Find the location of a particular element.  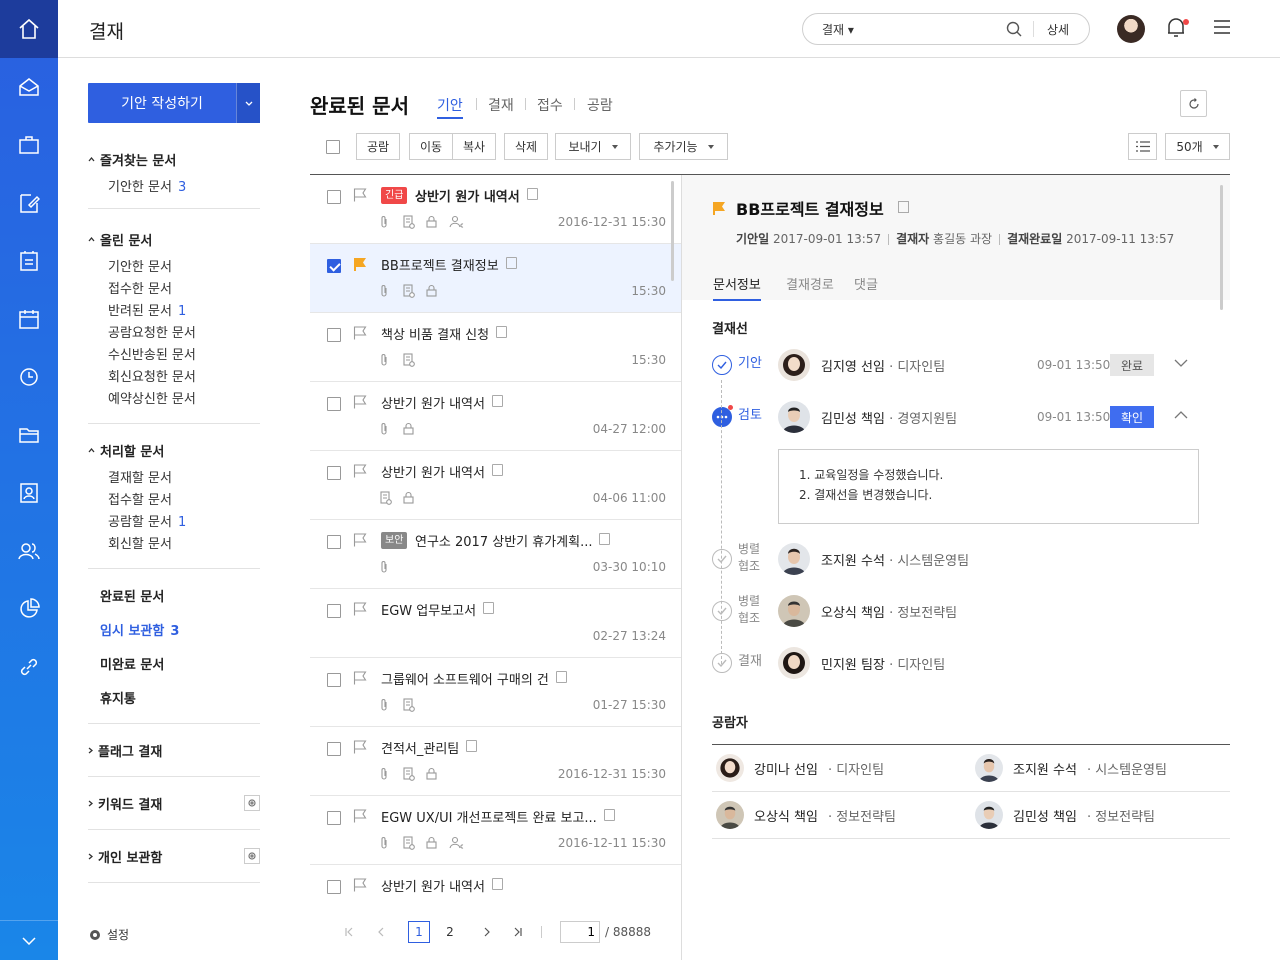

sidebar-group-personal: 개인 보관함 is located at coordinates (125, 856).